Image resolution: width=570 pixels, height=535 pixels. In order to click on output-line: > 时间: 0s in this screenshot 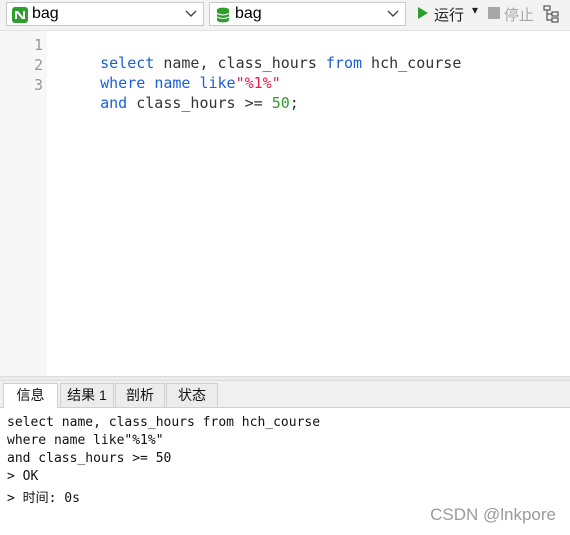, I will do `click(43, 498)`.